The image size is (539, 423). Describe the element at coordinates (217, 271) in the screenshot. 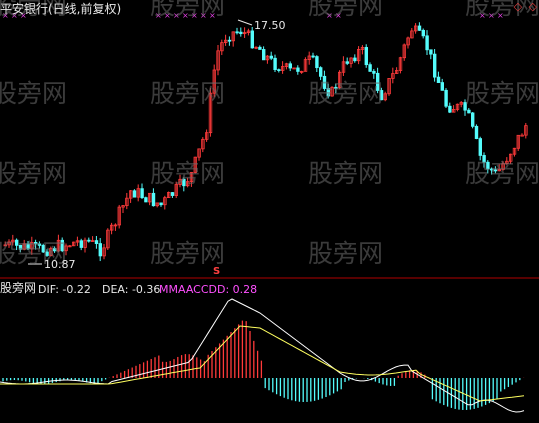

I see `signal-marker: S` at that location.